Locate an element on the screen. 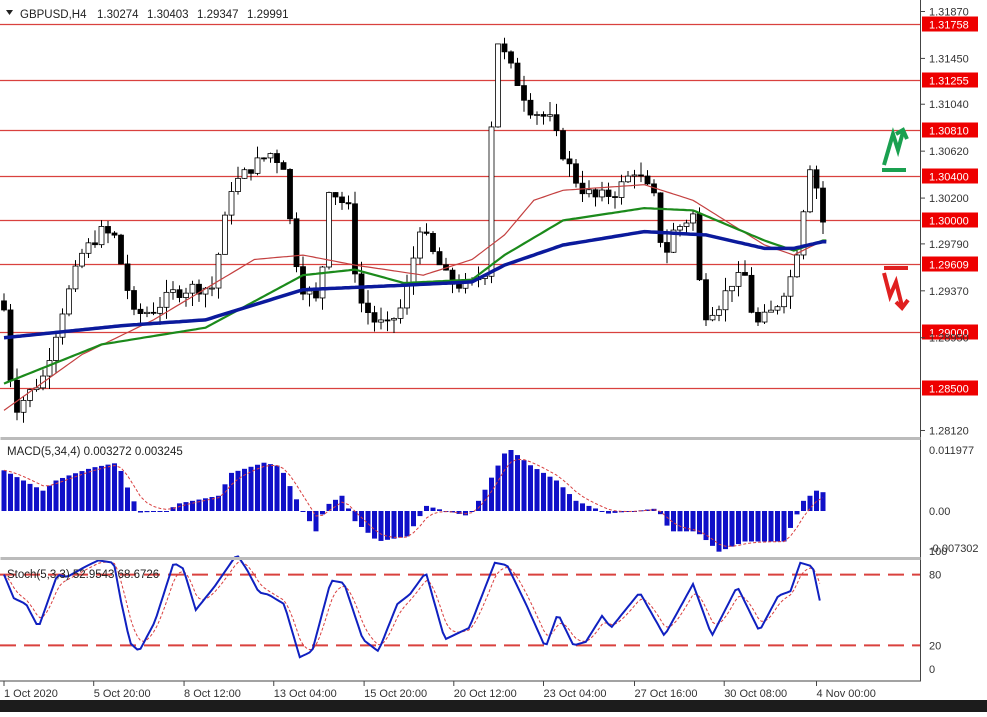 Image resolution: width=987 pixels, height=717 pixels. price-tick-label: 1.31040 is located at coordinates (949, 105).